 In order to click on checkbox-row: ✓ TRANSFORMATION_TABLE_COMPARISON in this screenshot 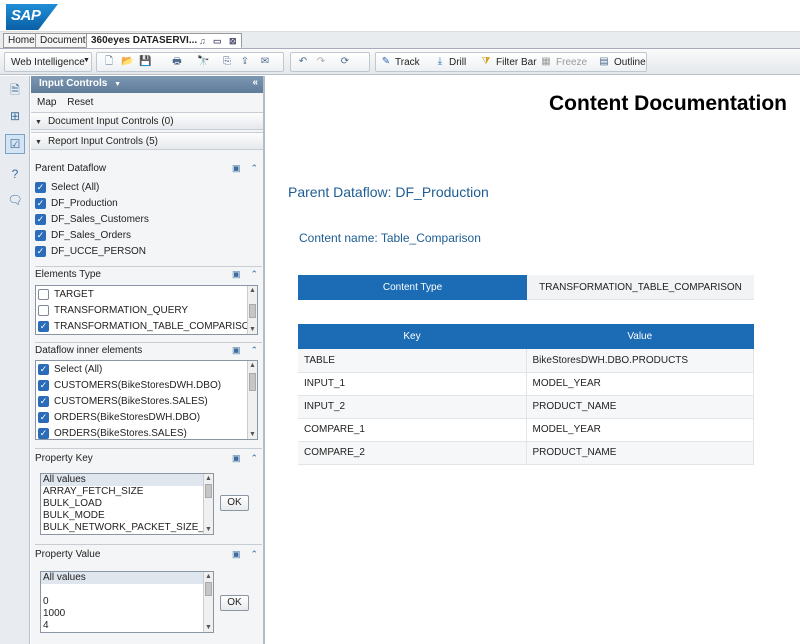, I will do `click(147, 326)`.